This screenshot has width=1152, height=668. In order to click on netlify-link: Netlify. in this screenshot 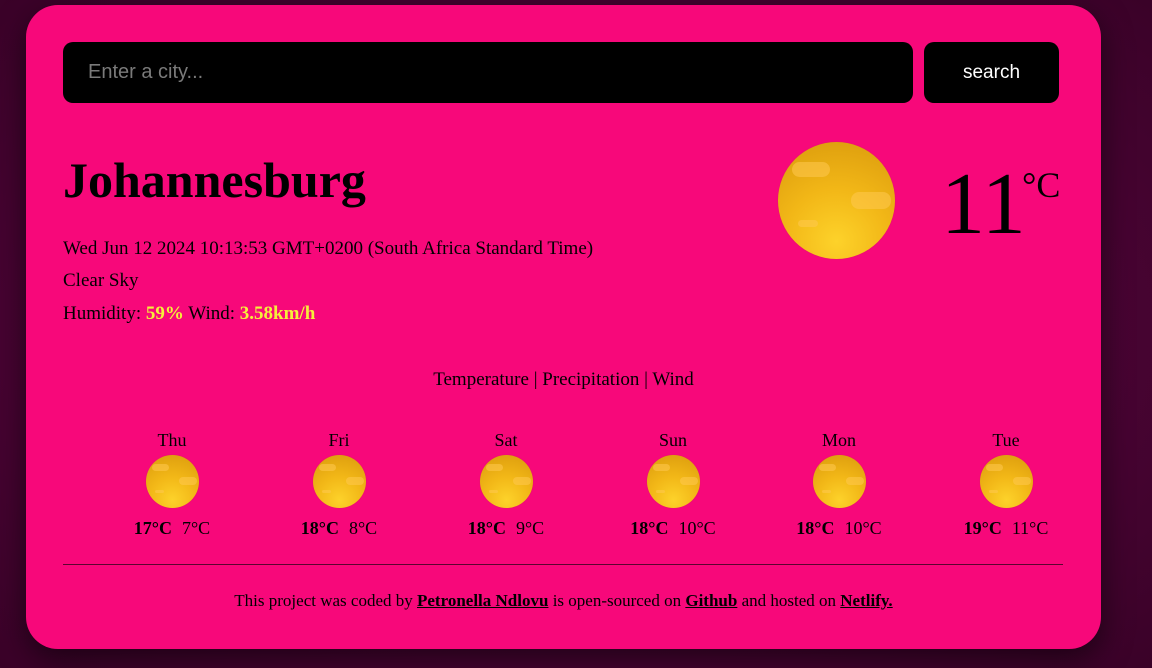, I will do `click(866, 600)`.